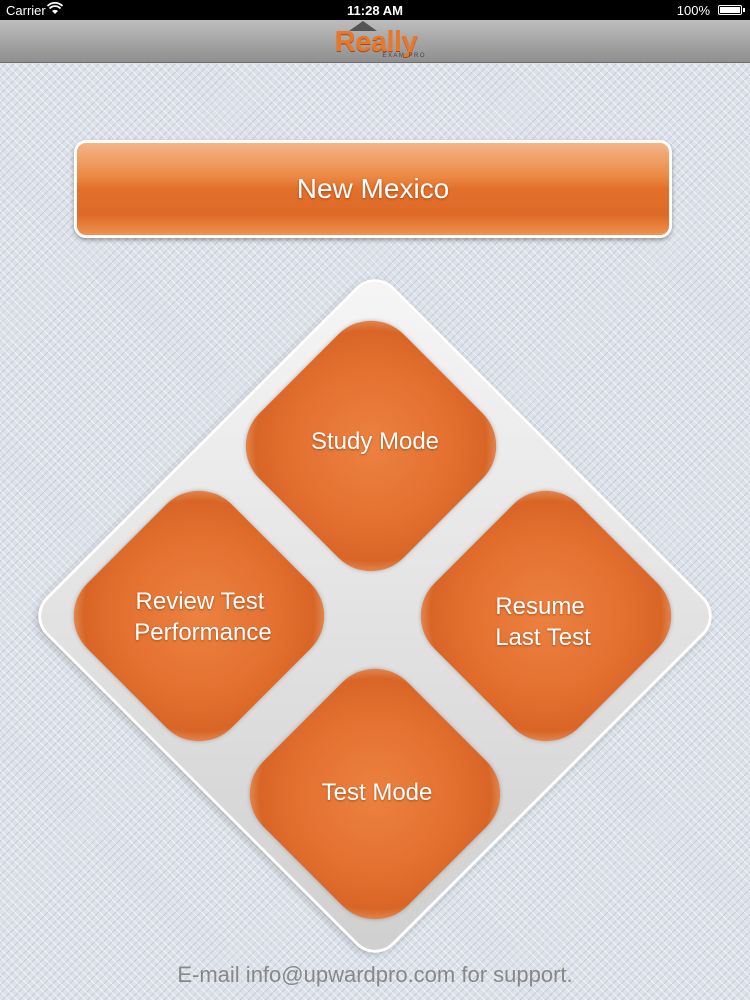 This screenshot has width=750, height=1000. I want to click on logo-subtext: EXAM PRO, so click(404, 56).